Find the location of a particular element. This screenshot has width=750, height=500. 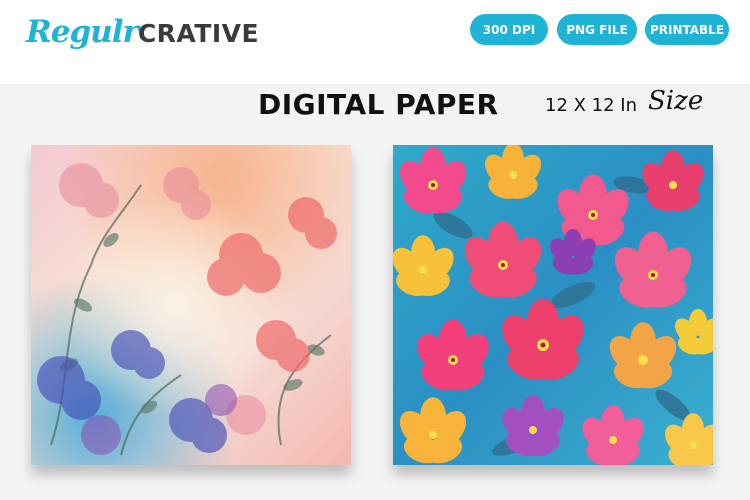

size-script: Size is located at coordinates (676, 101).